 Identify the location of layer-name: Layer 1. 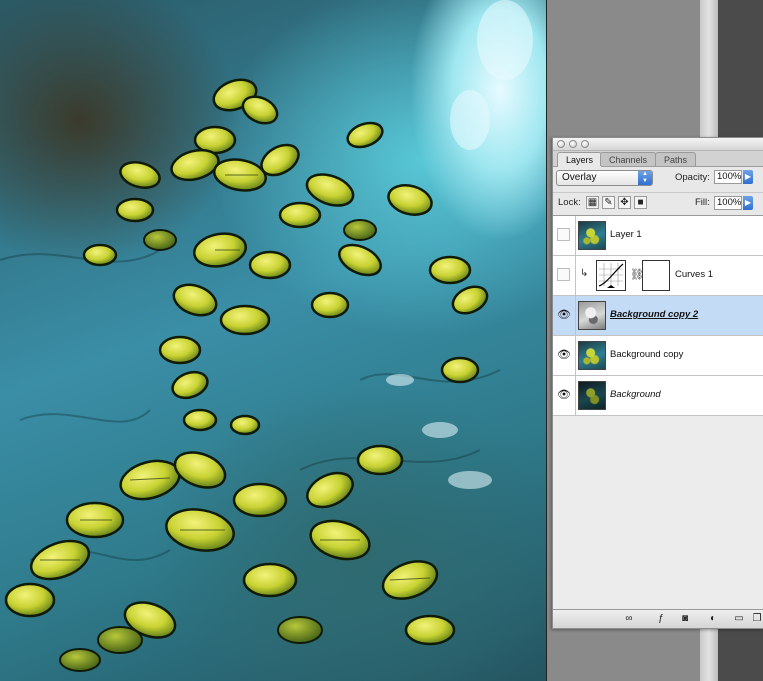
(626, 234).